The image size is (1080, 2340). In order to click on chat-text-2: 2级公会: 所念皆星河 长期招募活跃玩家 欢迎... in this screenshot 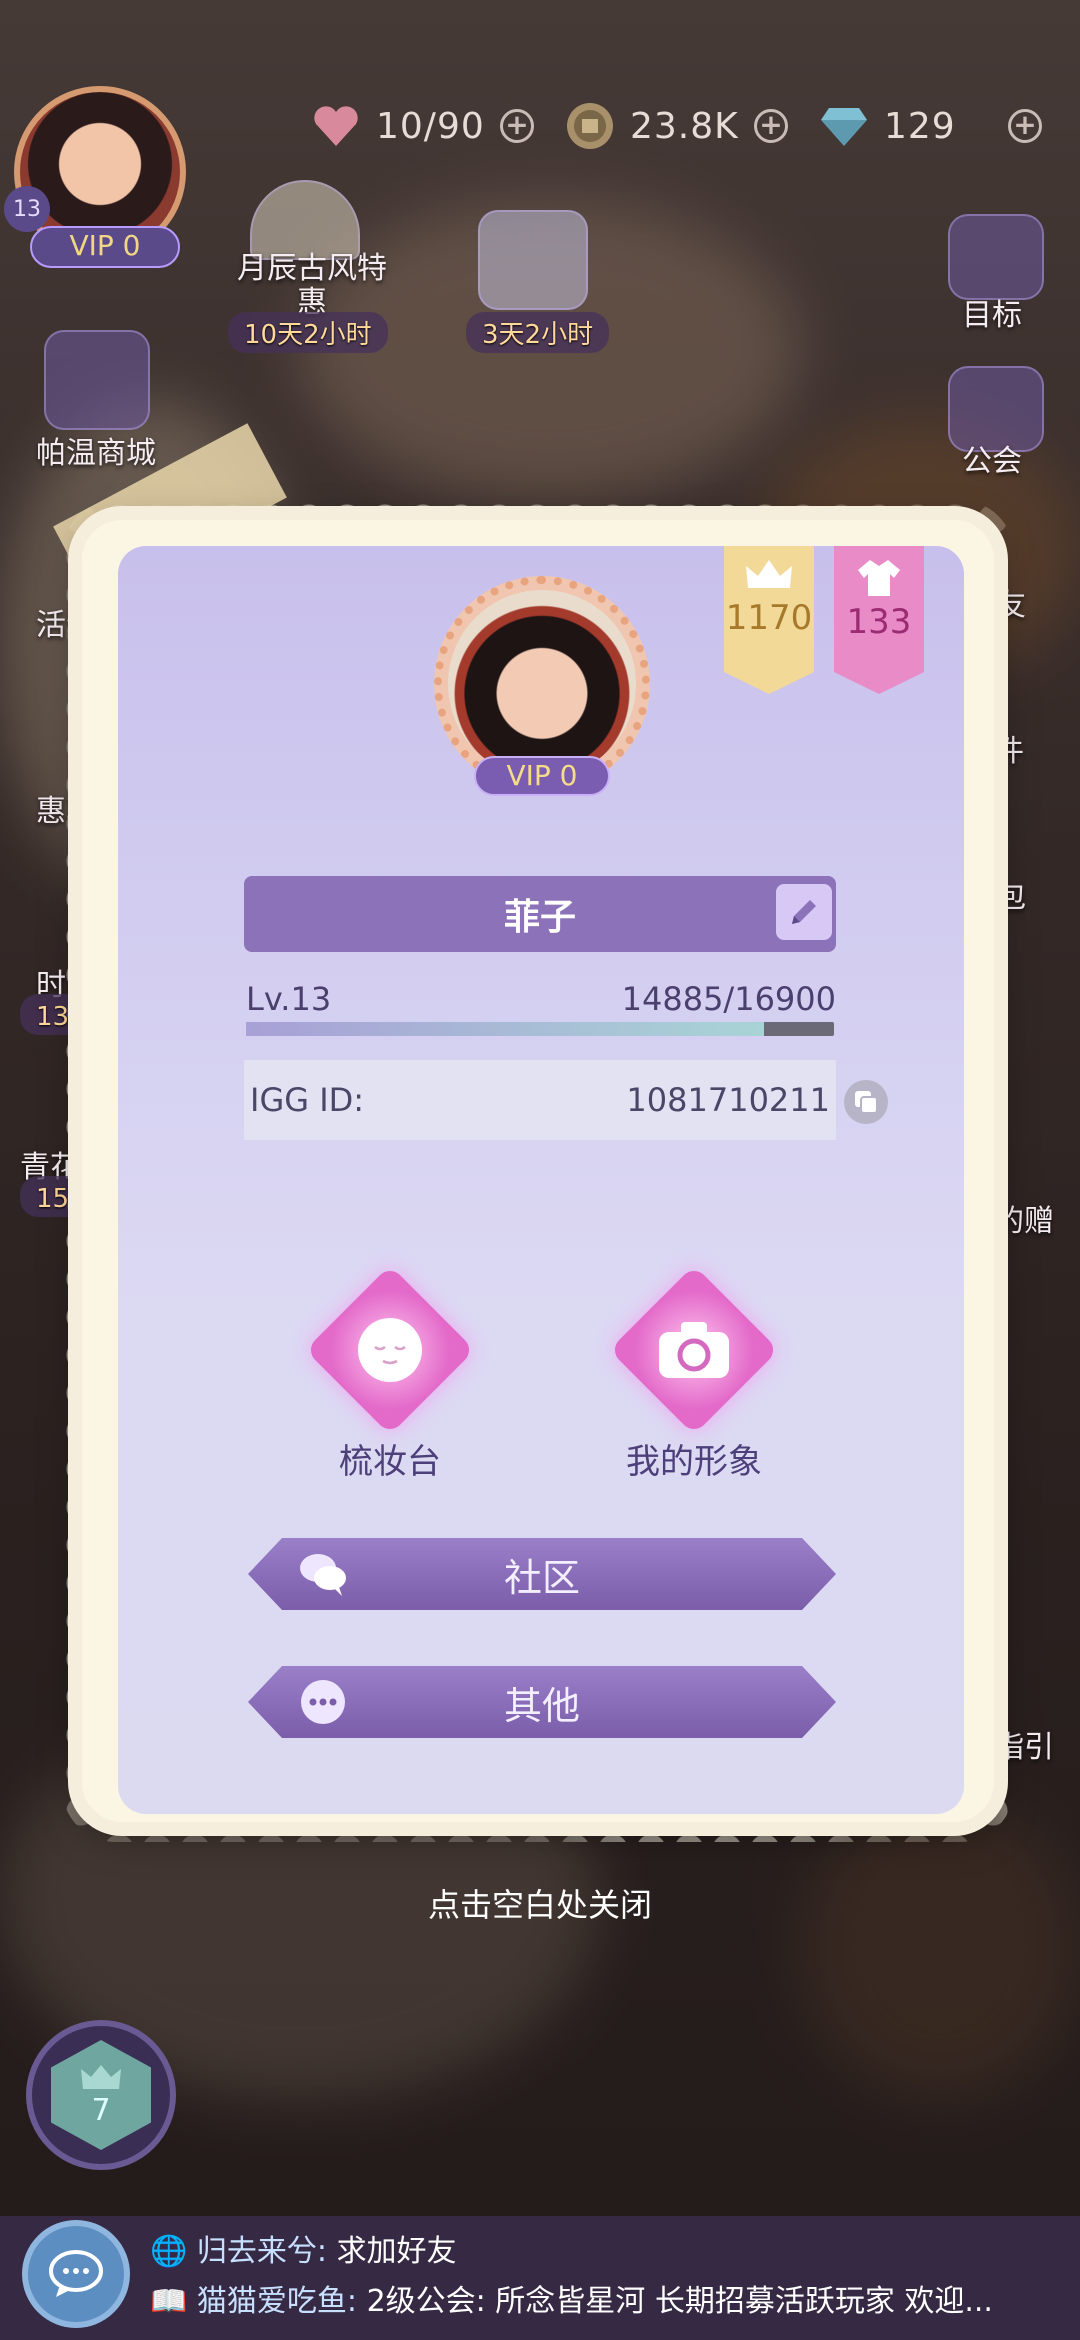, I will do `click(679, 2301)`.